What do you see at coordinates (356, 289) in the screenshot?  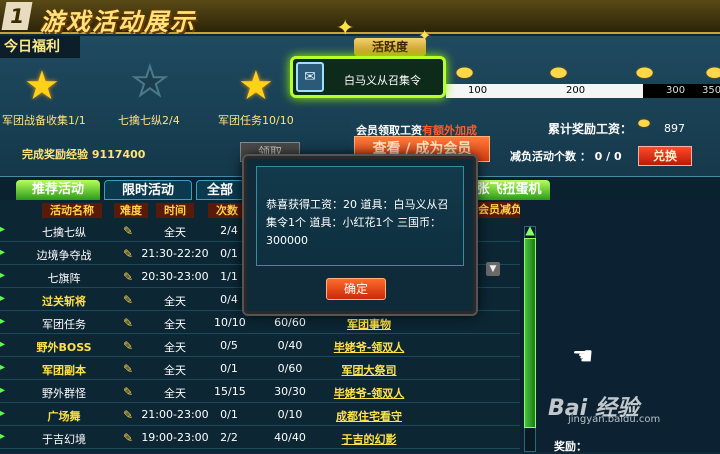 I see `confirm-button: 确定` at bounding box center [356, 289].